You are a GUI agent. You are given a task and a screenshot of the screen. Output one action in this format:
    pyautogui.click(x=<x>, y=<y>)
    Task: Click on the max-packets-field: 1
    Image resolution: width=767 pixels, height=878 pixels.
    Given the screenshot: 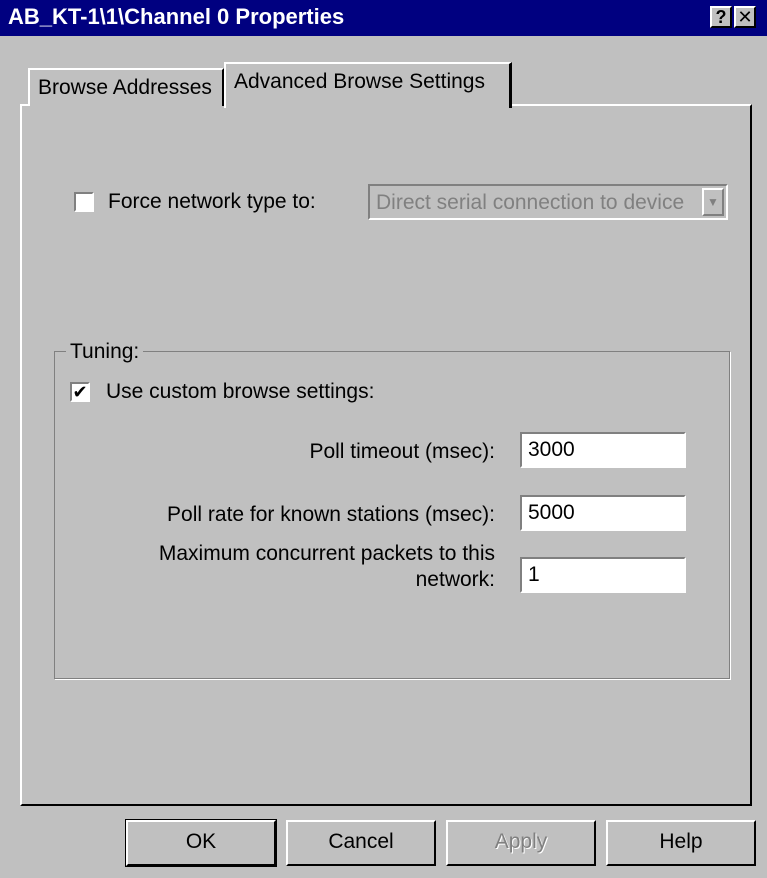 What is the action you would take?
    pyautogui.click(x=603, y=575)
    